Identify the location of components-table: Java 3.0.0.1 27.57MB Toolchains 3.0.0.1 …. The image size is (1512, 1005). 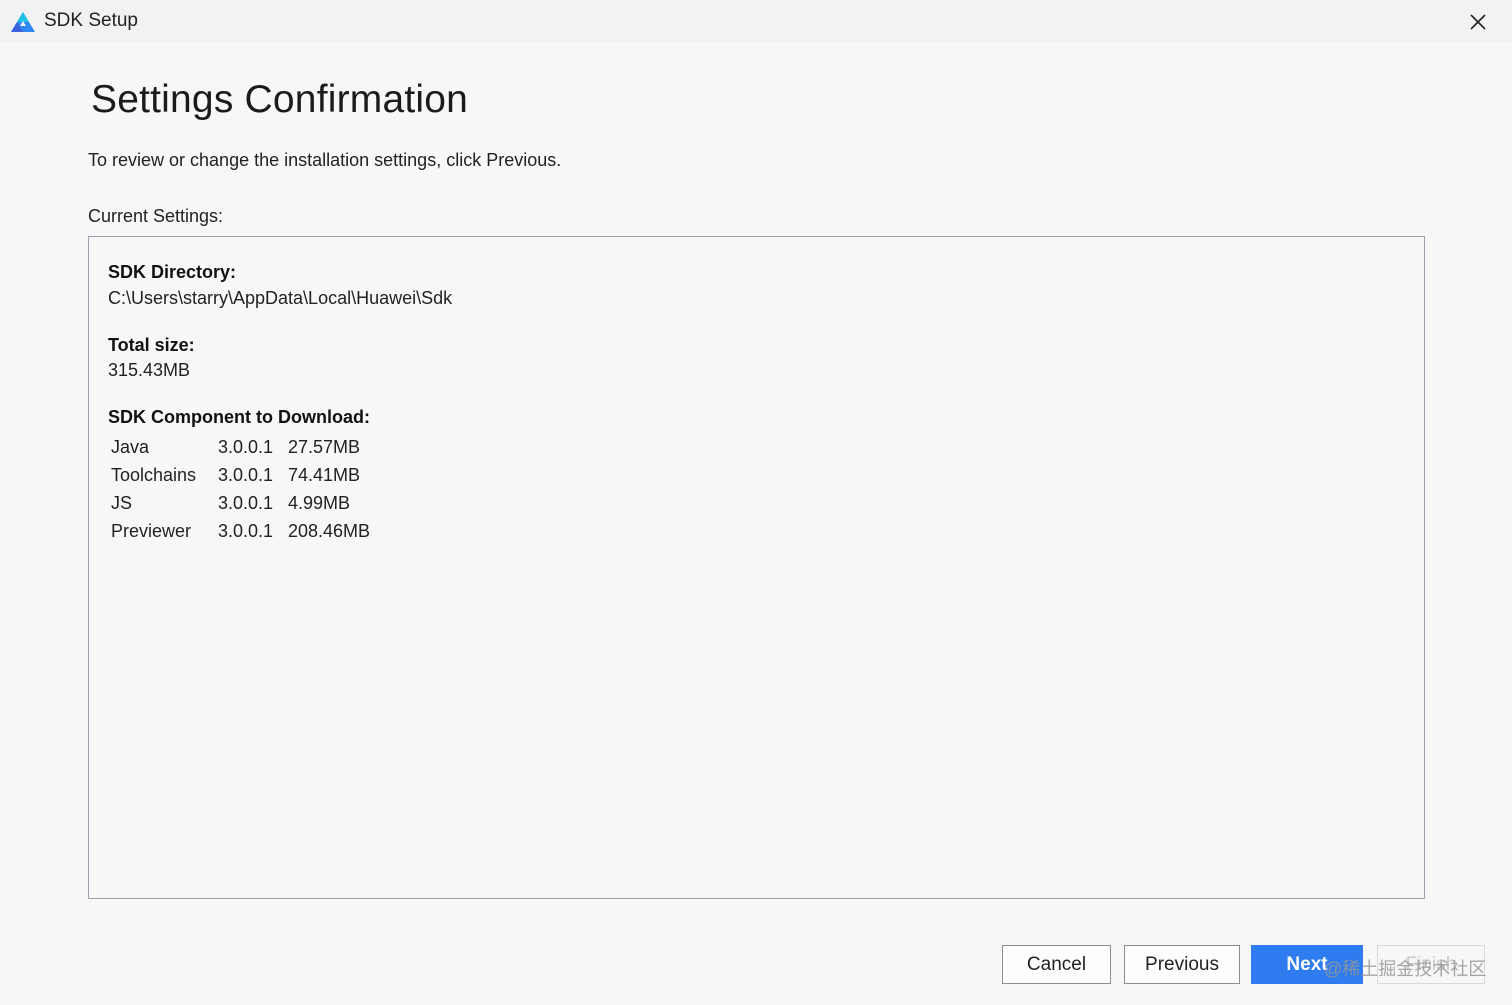
(258, 489).